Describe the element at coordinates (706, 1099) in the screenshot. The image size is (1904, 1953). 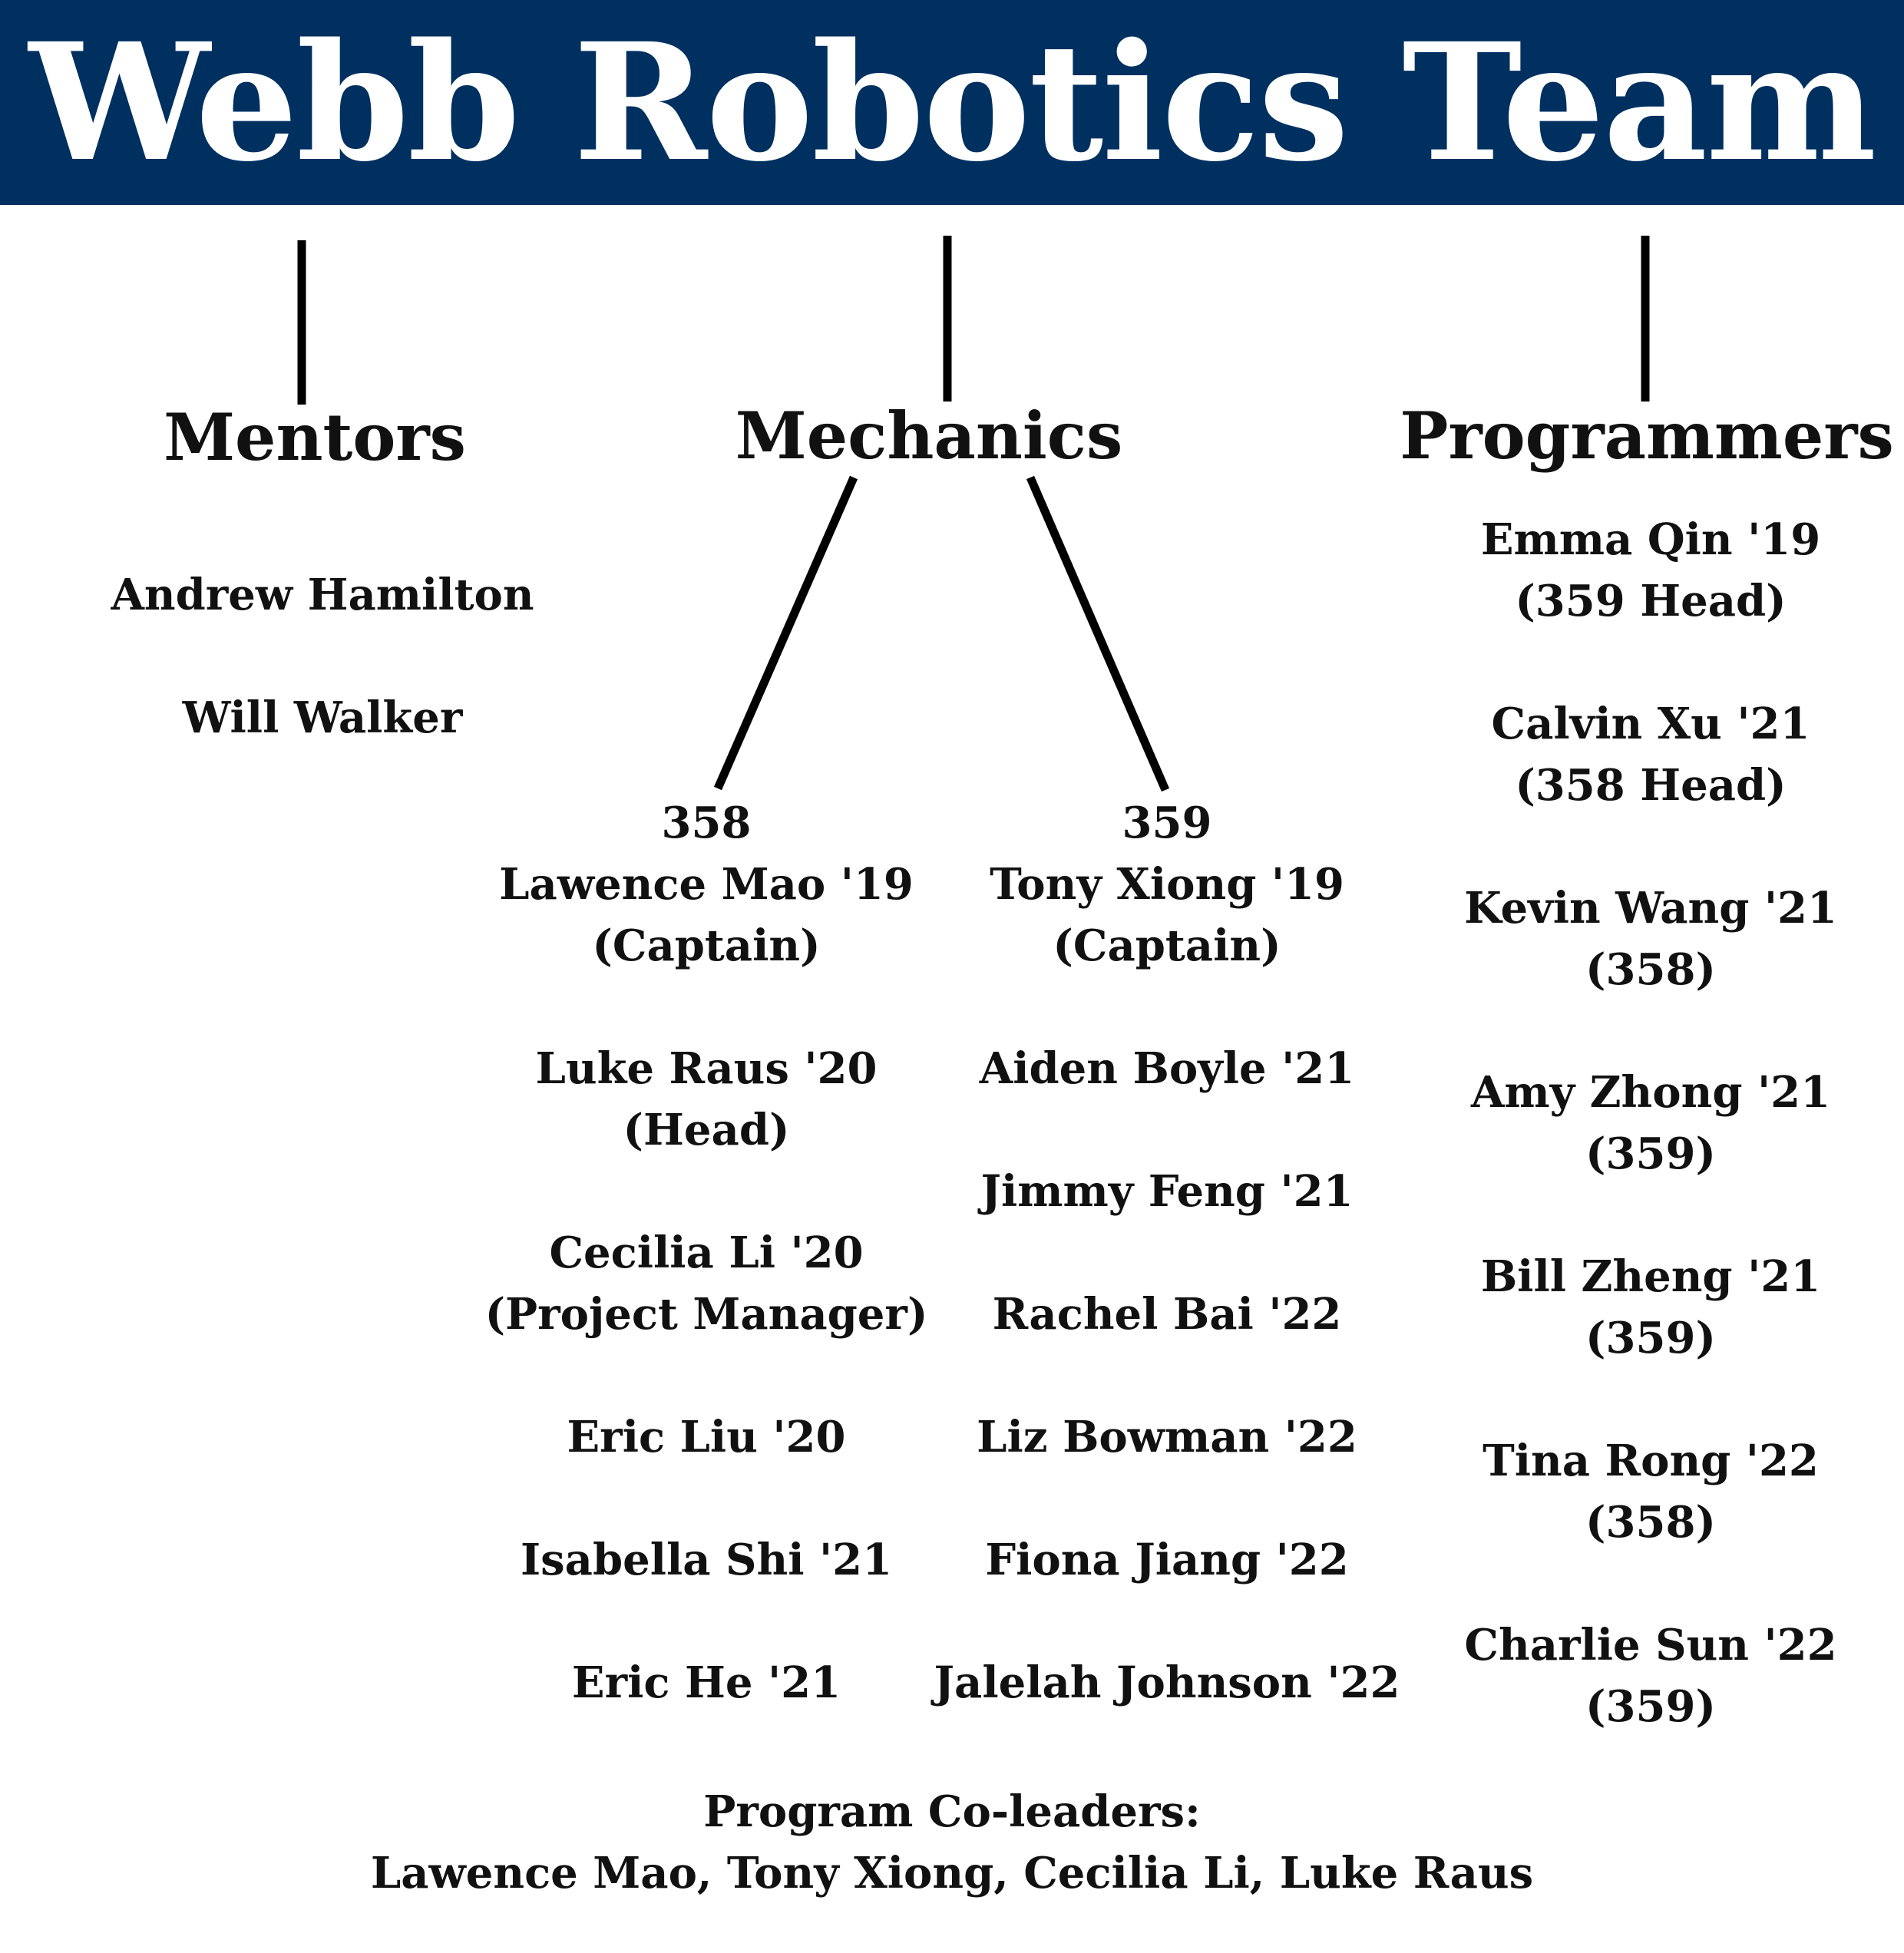
I see `team-358-member: Luke Raus '20 (Head)` at that location.